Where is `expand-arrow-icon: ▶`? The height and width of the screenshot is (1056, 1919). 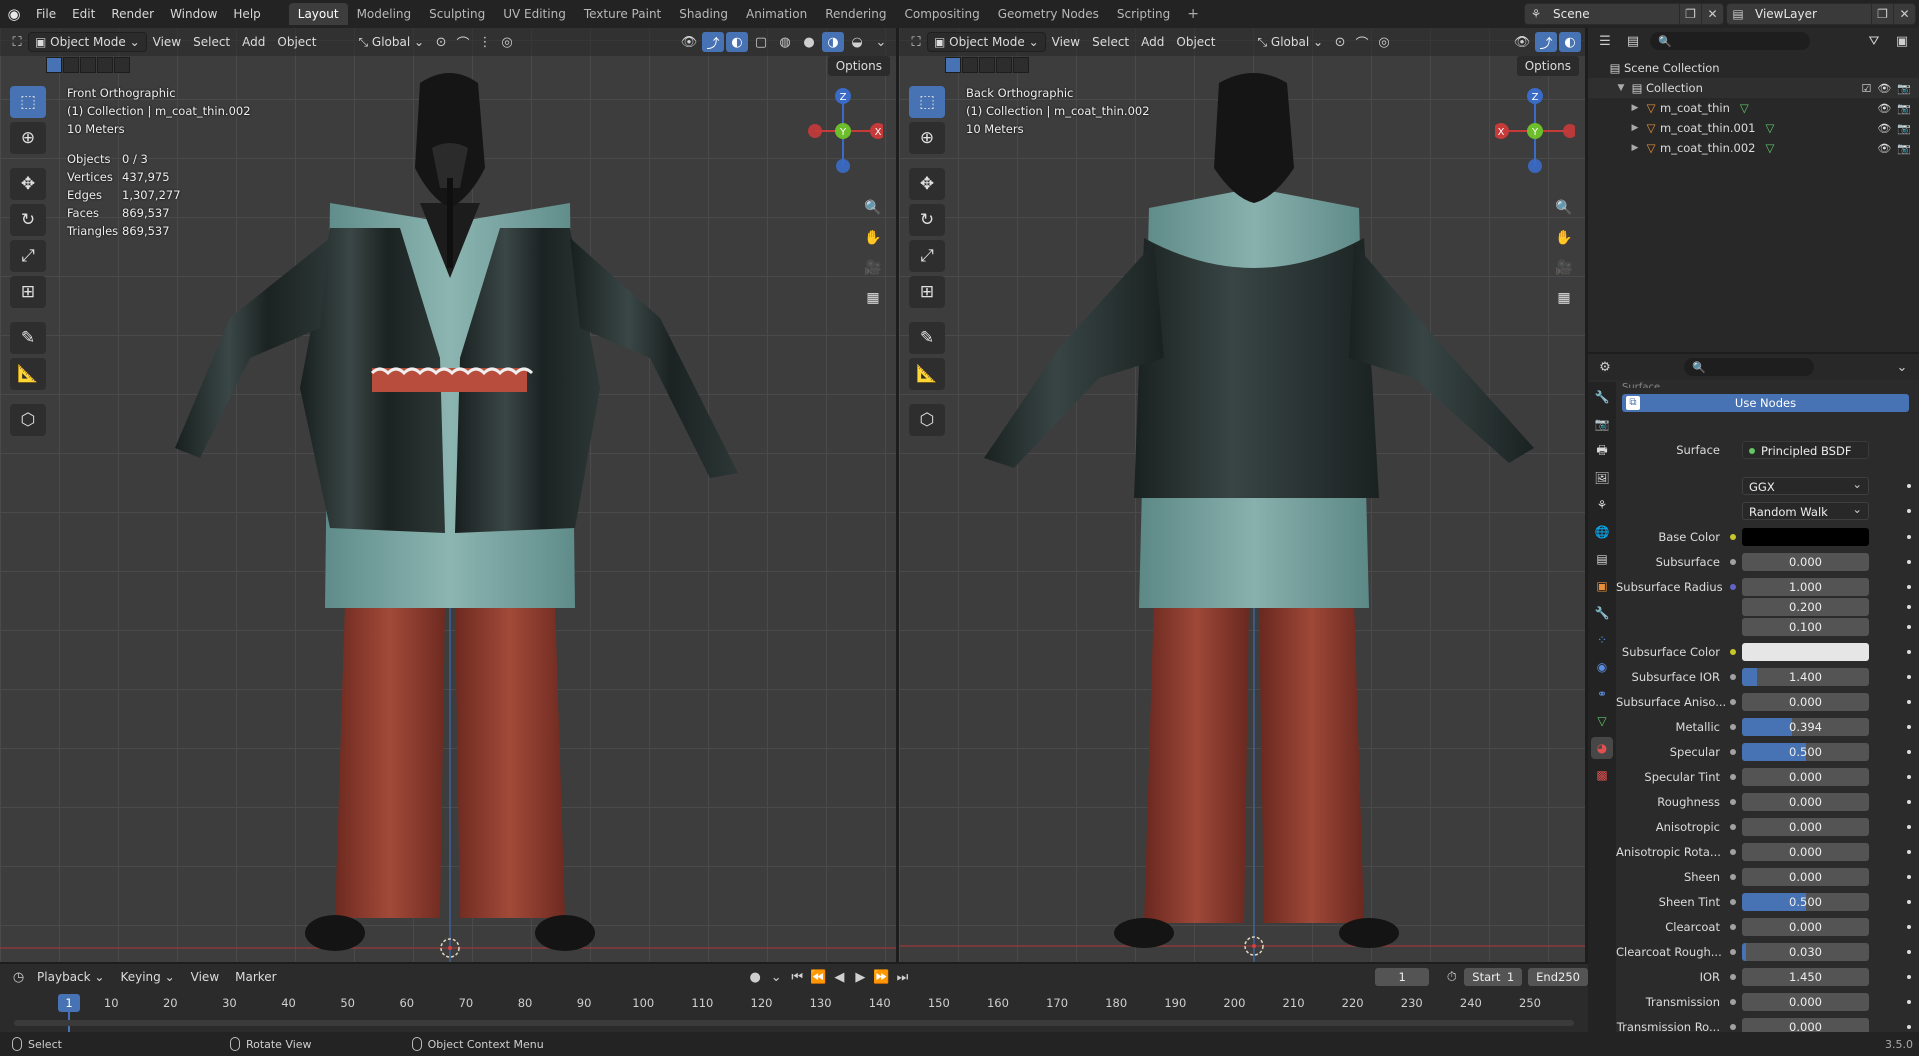 expand-arrow-icon: ▶ is located at coordinates (1635, 128).